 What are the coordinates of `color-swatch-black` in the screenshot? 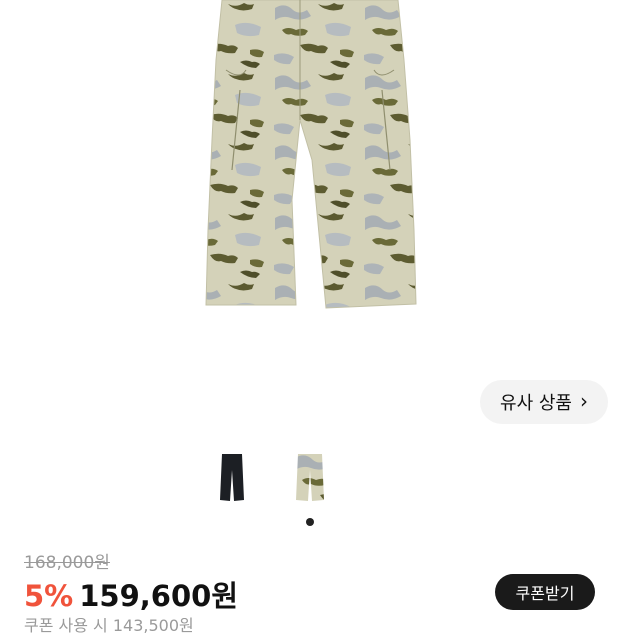 It's located at (232, 478).